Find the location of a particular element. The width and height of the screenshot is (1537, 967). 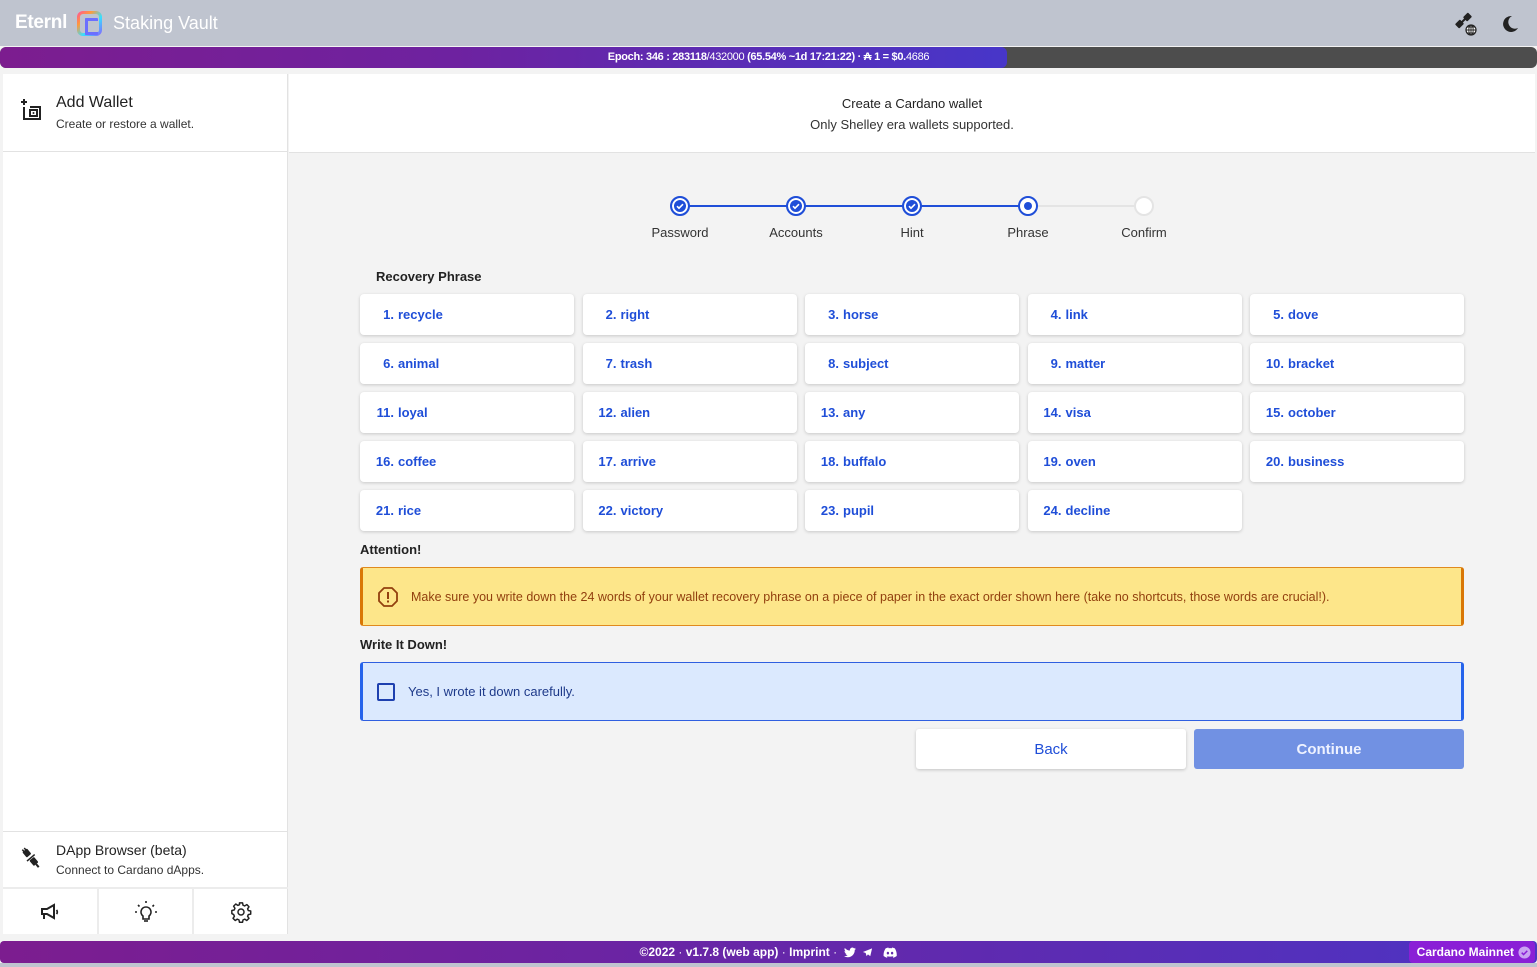

recovery-word: 11. loyal is located at coordinates (467, 412).